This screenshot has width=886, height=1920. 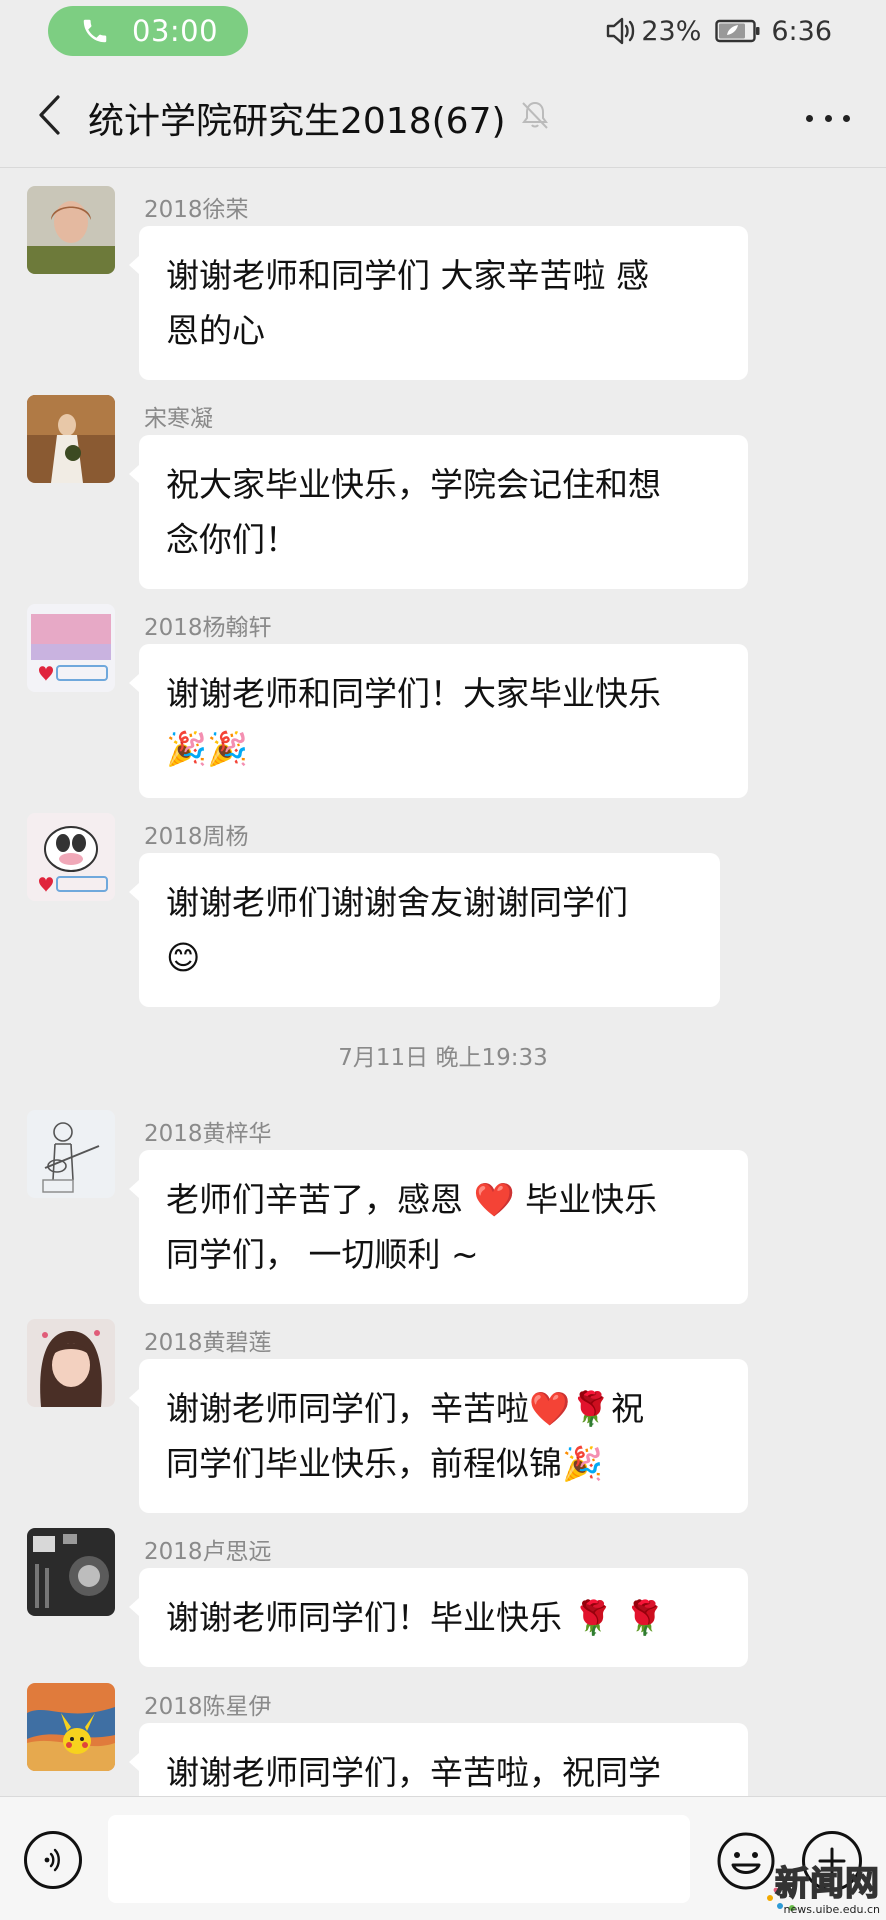 I want to click on message-bubble: 谢谢老师和同学们！大家毕业快乐 🎉🎉, so click(x=438, y=721).